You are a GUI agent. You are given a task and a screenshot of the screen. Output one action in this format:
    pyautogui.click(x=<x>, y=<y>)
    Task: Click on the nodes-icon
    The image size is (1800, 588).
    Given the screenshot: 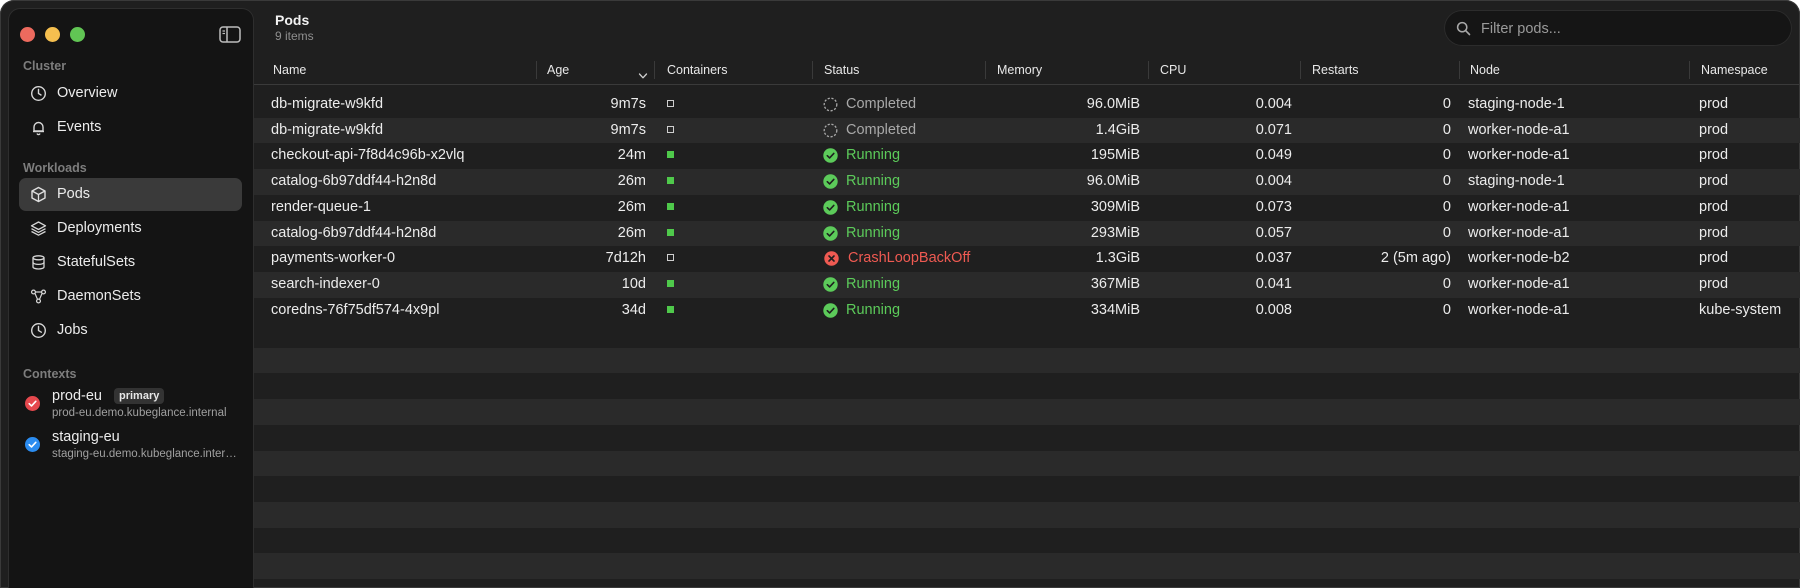 What is the action you would take?
    pyautogui.click(x=38, y=296)
    